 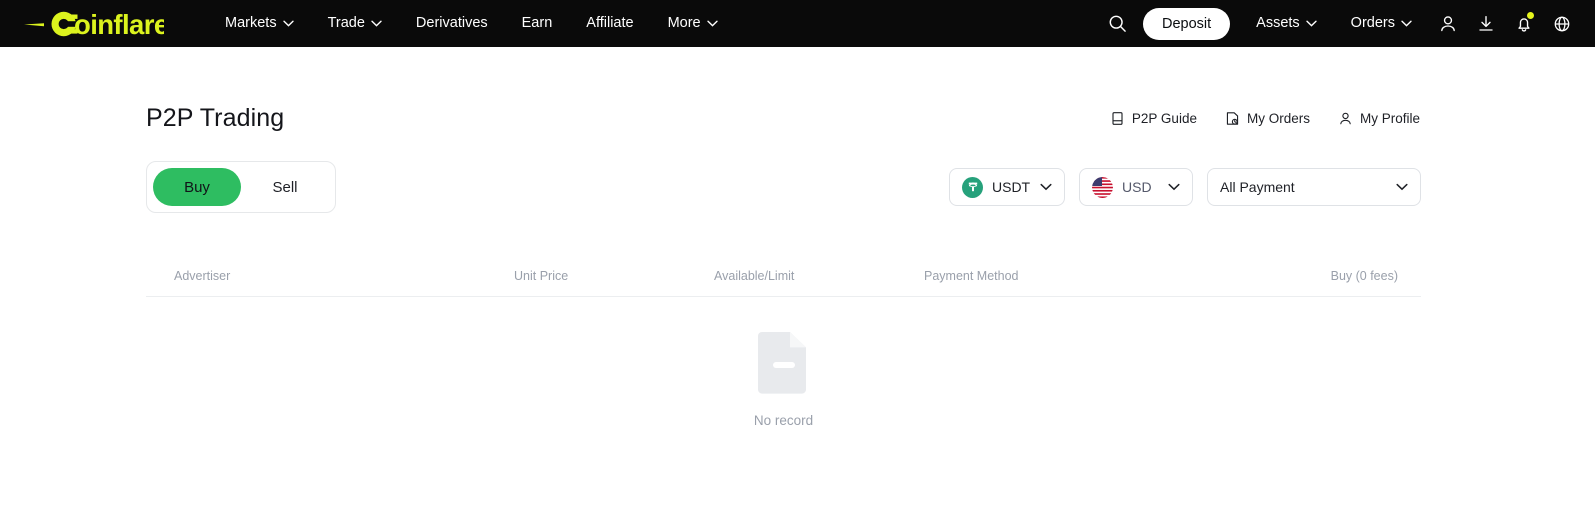 I want to click on nav-label: Markets, so click(x=251, y=23).